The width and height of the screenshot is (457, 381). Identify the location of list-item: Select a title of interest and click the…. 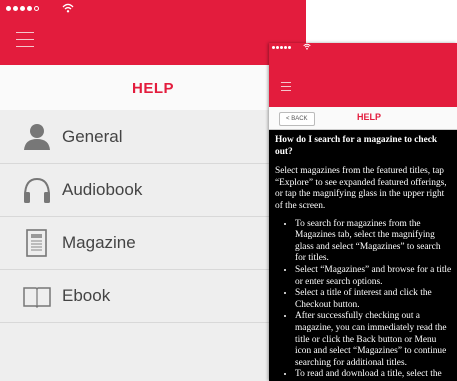
(374, 299).